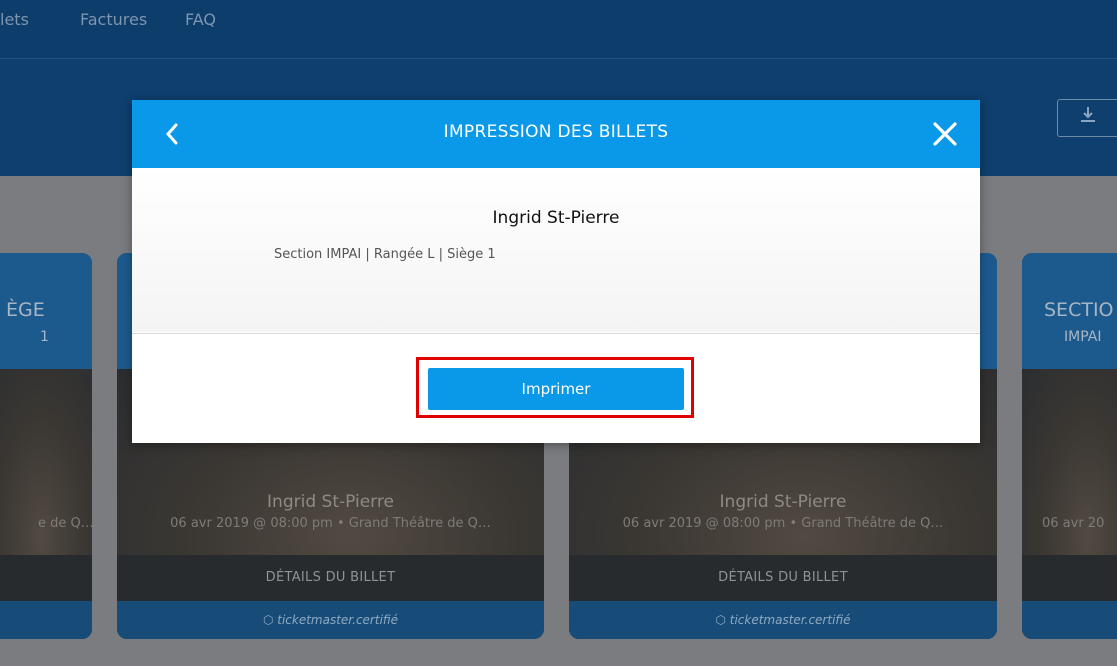 Image resolution: width=1117 pixels, height=666 pixels. What do you see at coordinates (1073, 523) in the screenshot?
I see `card-date: 06 avr 20` at bounding box center [1073, 523].